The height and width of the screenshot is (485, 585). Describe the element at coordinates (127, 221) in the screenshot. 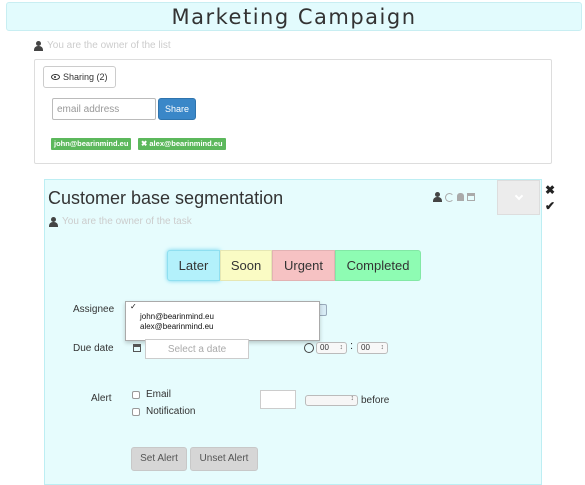

I see `task-owner-text: You are the owner of the task` at that location.